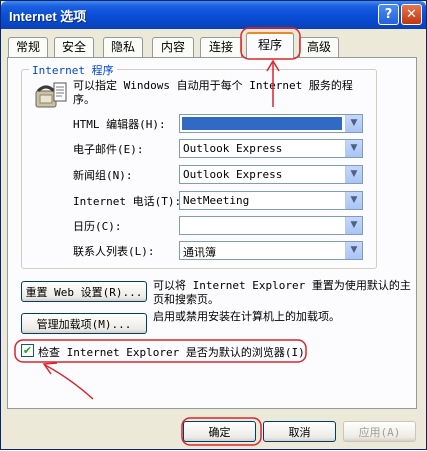  I want to click on contacts-value: 通讯簿, so click(199, 252).